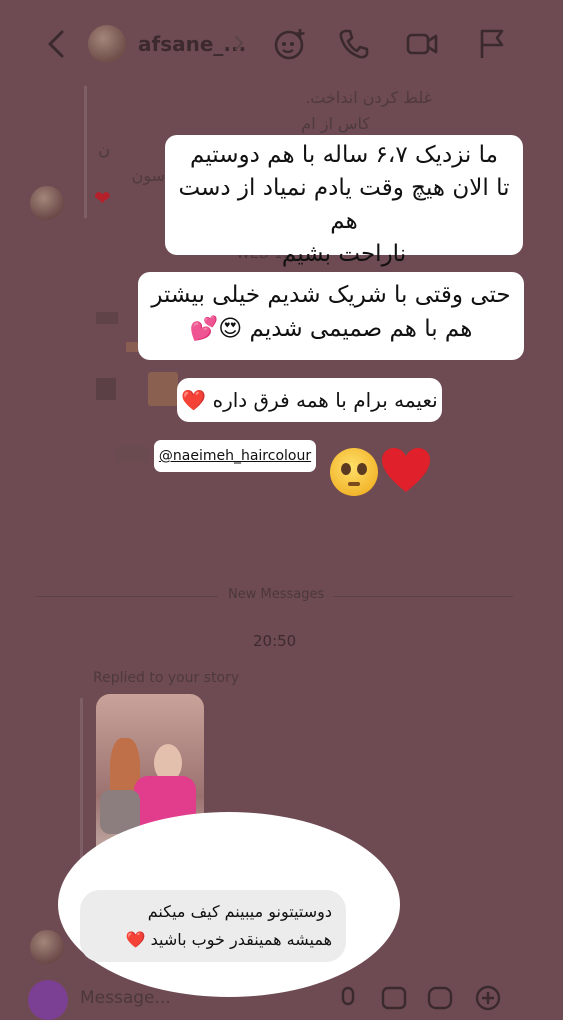  What do you see at coordinates (275, 641) in the screenshot?
I see `timestamp: 20:50` at bounding box center [275, 641].